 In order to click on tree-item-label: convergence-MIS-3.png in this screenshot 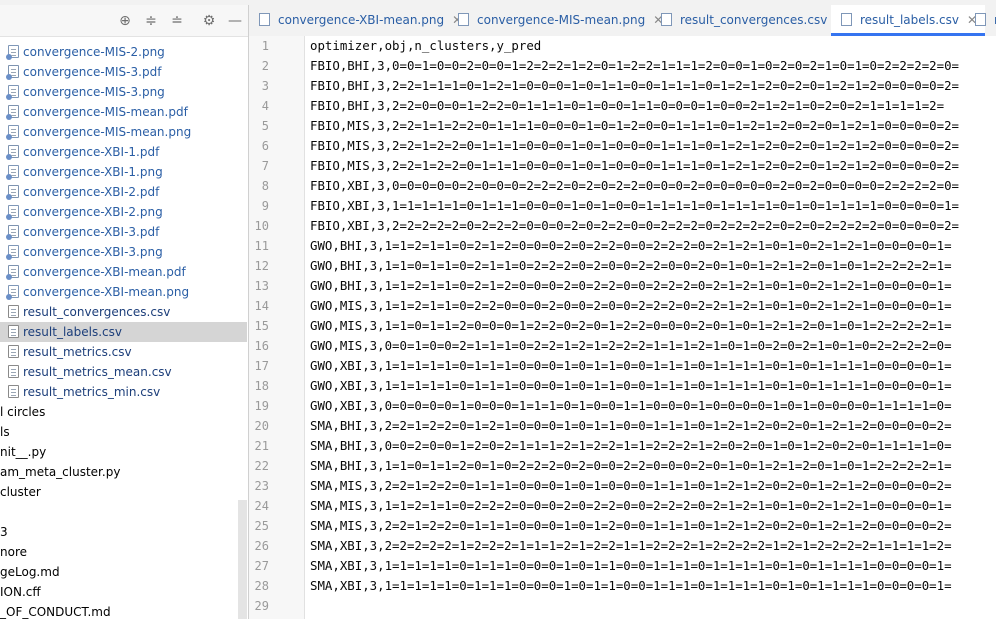, I will do `click(94, 92)`.